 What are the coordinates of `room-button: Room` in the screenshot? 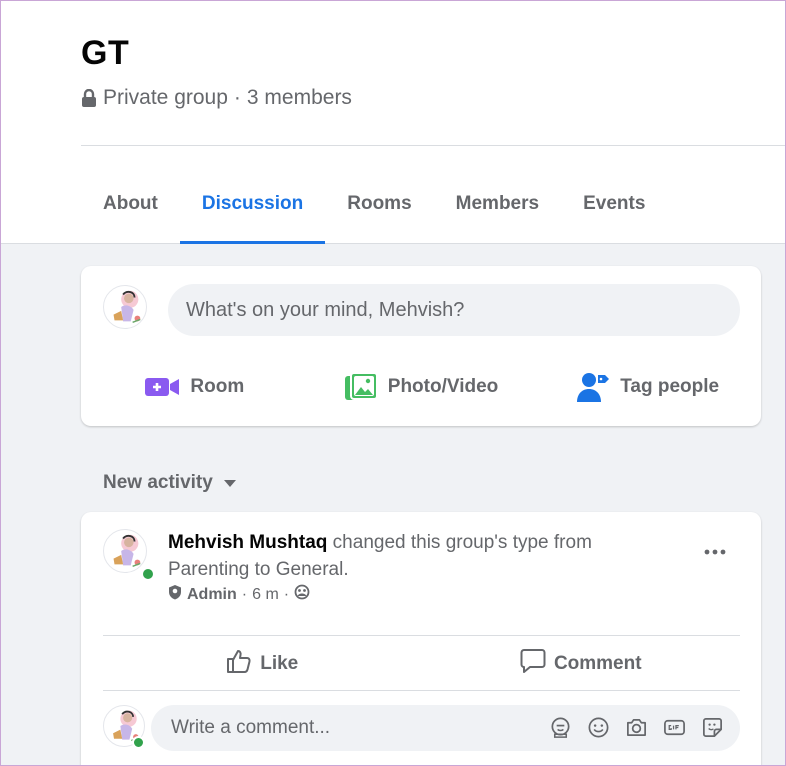 It's located at (194, 387).